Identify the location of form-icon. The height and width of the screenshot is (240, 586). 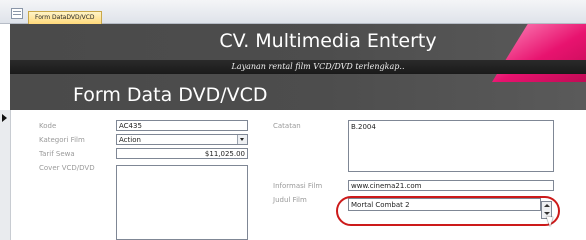
(17, 13).